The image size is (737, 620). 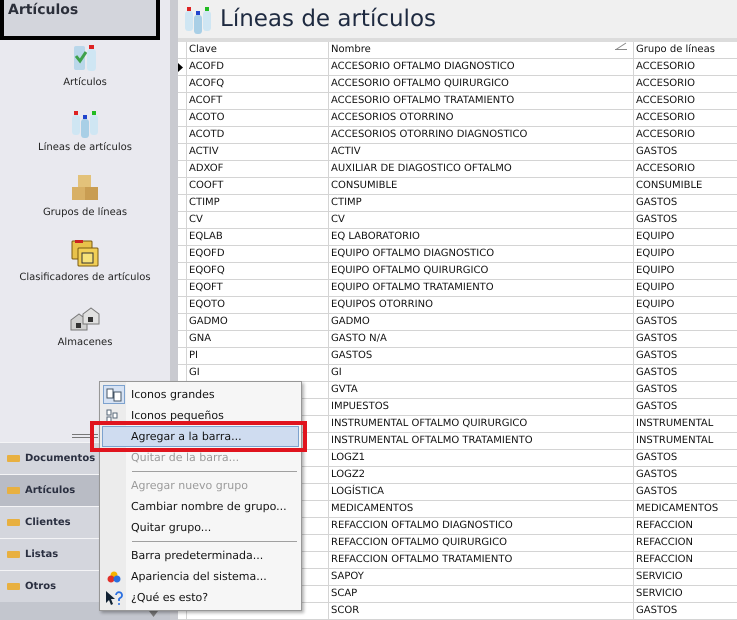 What do you see at coordinates (257, 254) in the screenshot?
I see `table-cell: EQOFD` at bounding box center [257, 254].